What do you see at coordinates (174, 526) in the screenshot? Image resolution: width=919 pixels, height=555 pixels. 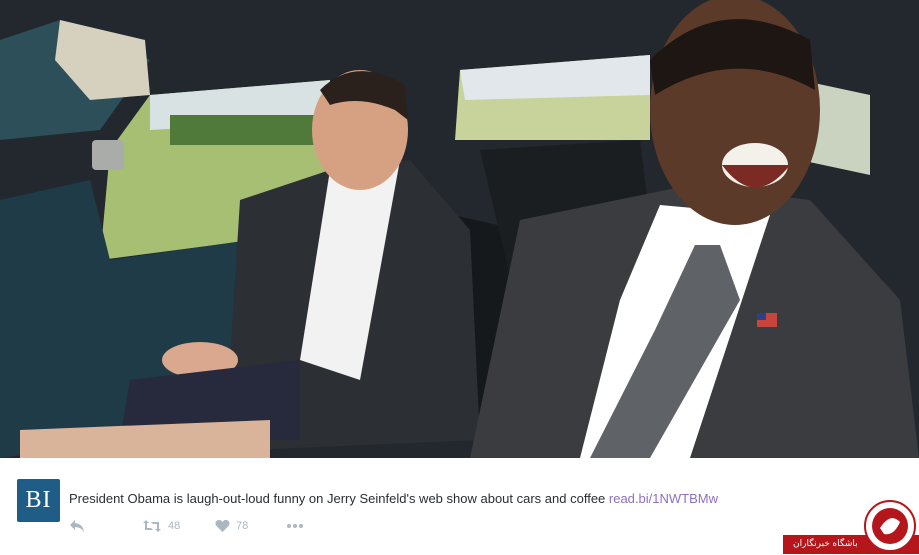 I see `retweet-count: 48` at bounding box center [174, 526].